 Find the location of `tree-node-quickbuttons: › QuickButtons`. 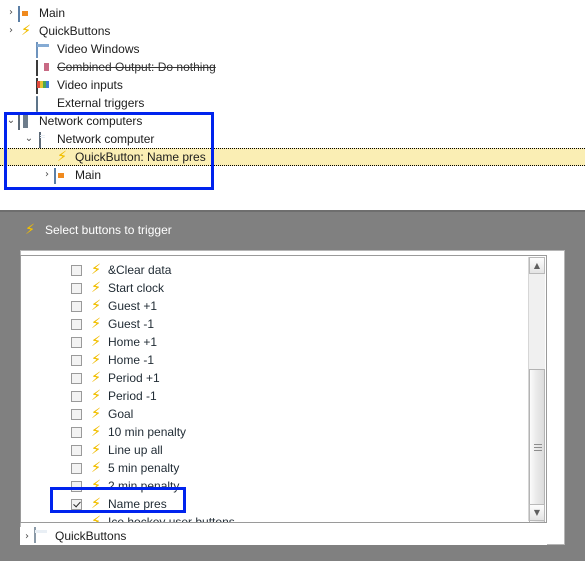

tree-node-quickbuttons: › QuickButtons is located at coordinates (283, 536).